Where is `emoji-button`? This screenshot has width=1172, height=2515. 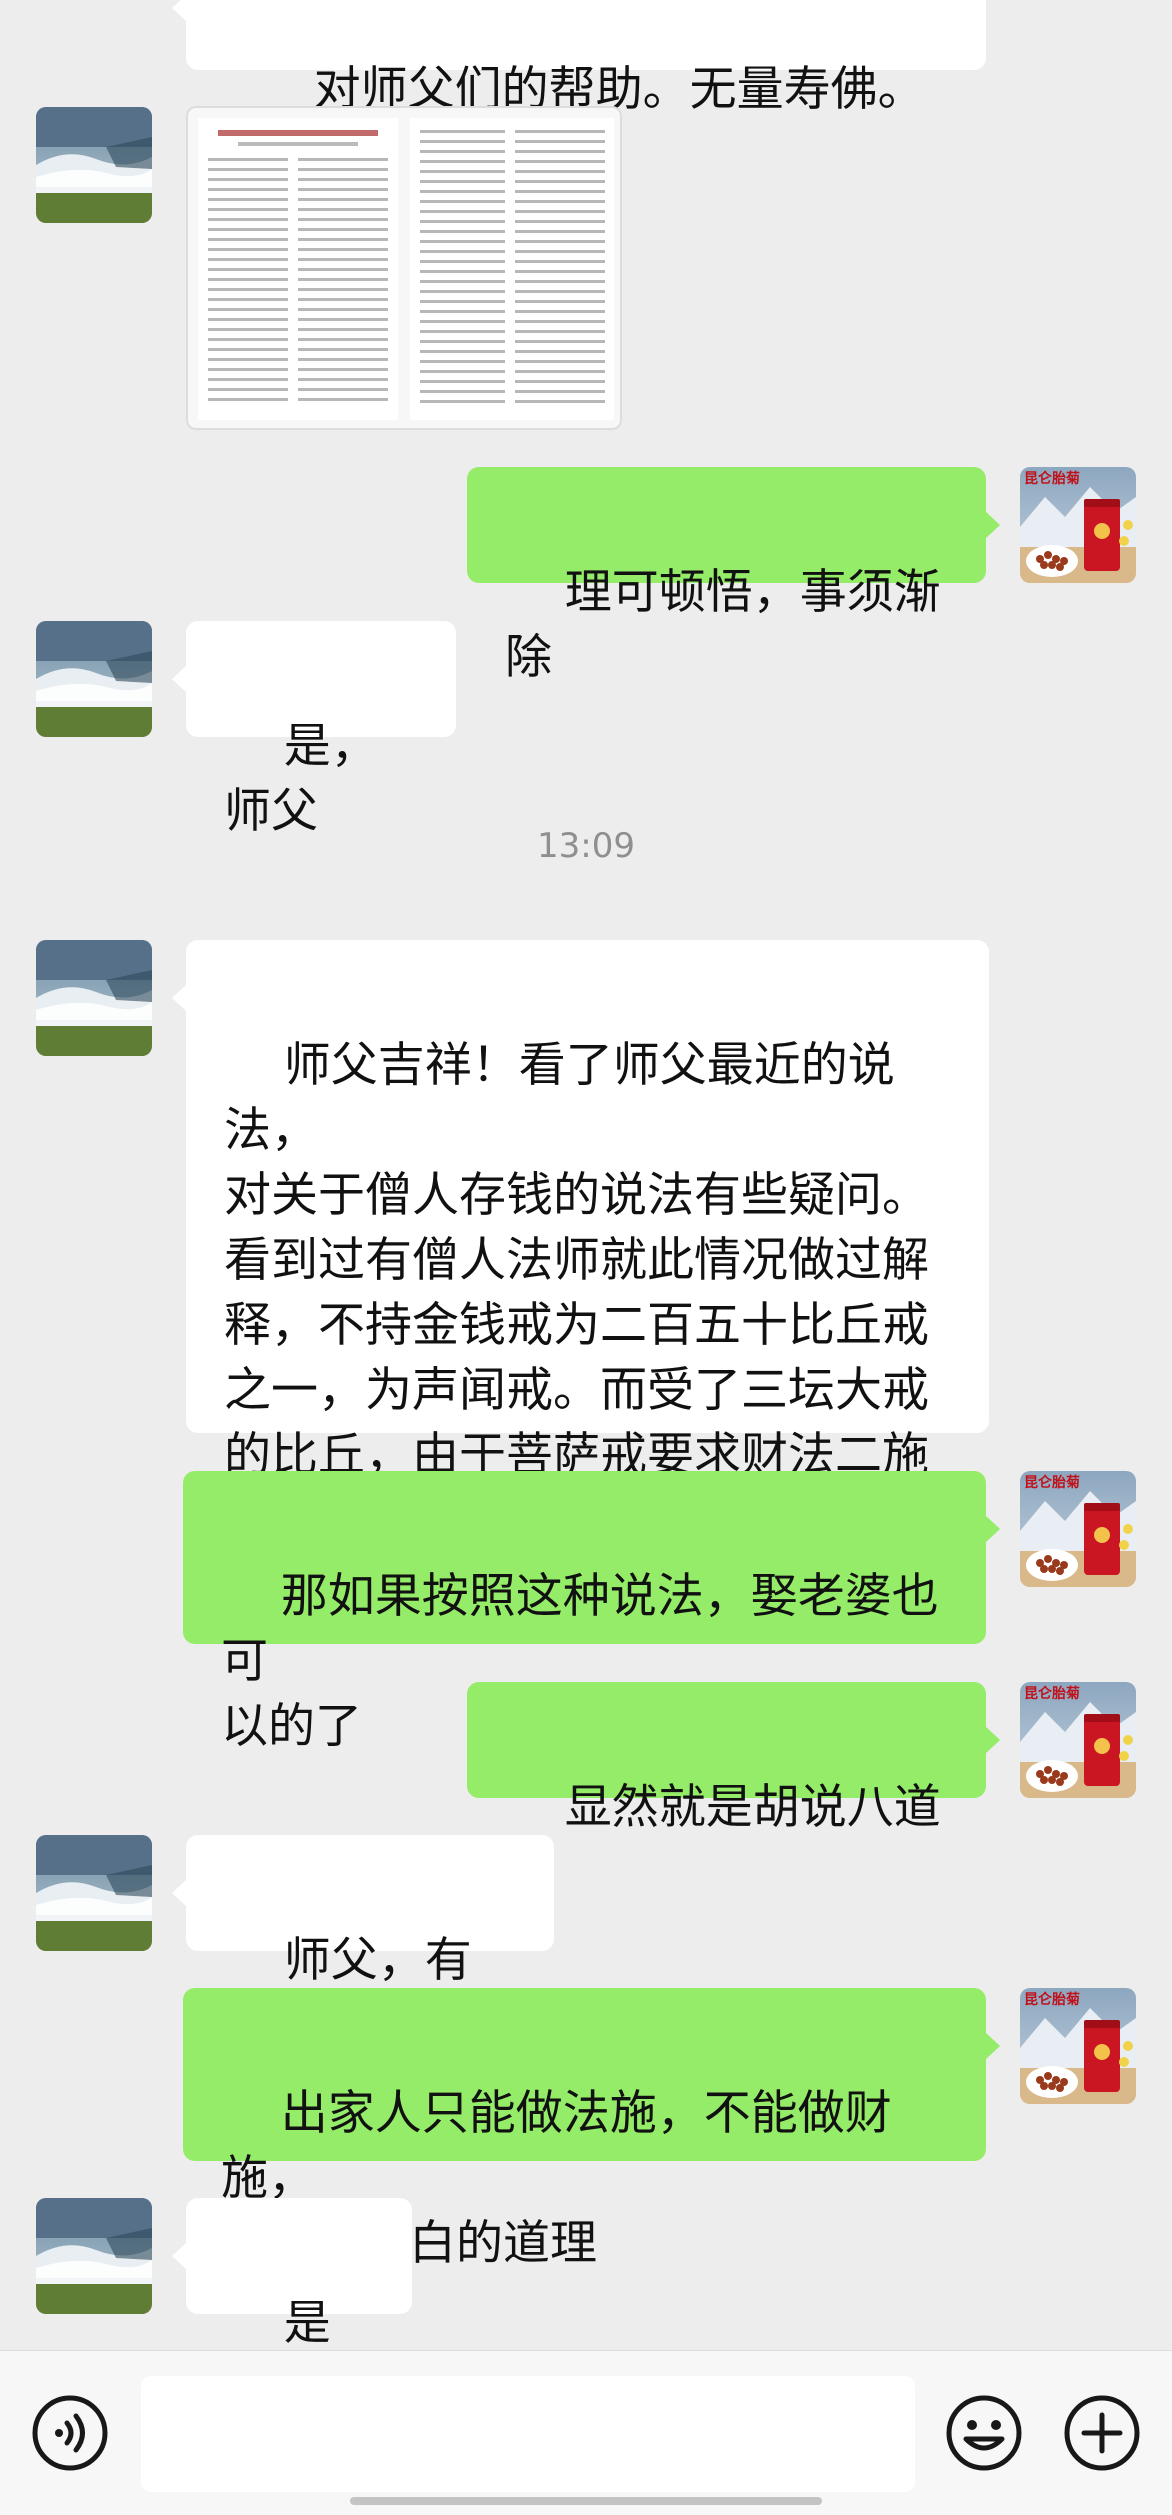
emoji-button is located at coordinates (984, 2433).